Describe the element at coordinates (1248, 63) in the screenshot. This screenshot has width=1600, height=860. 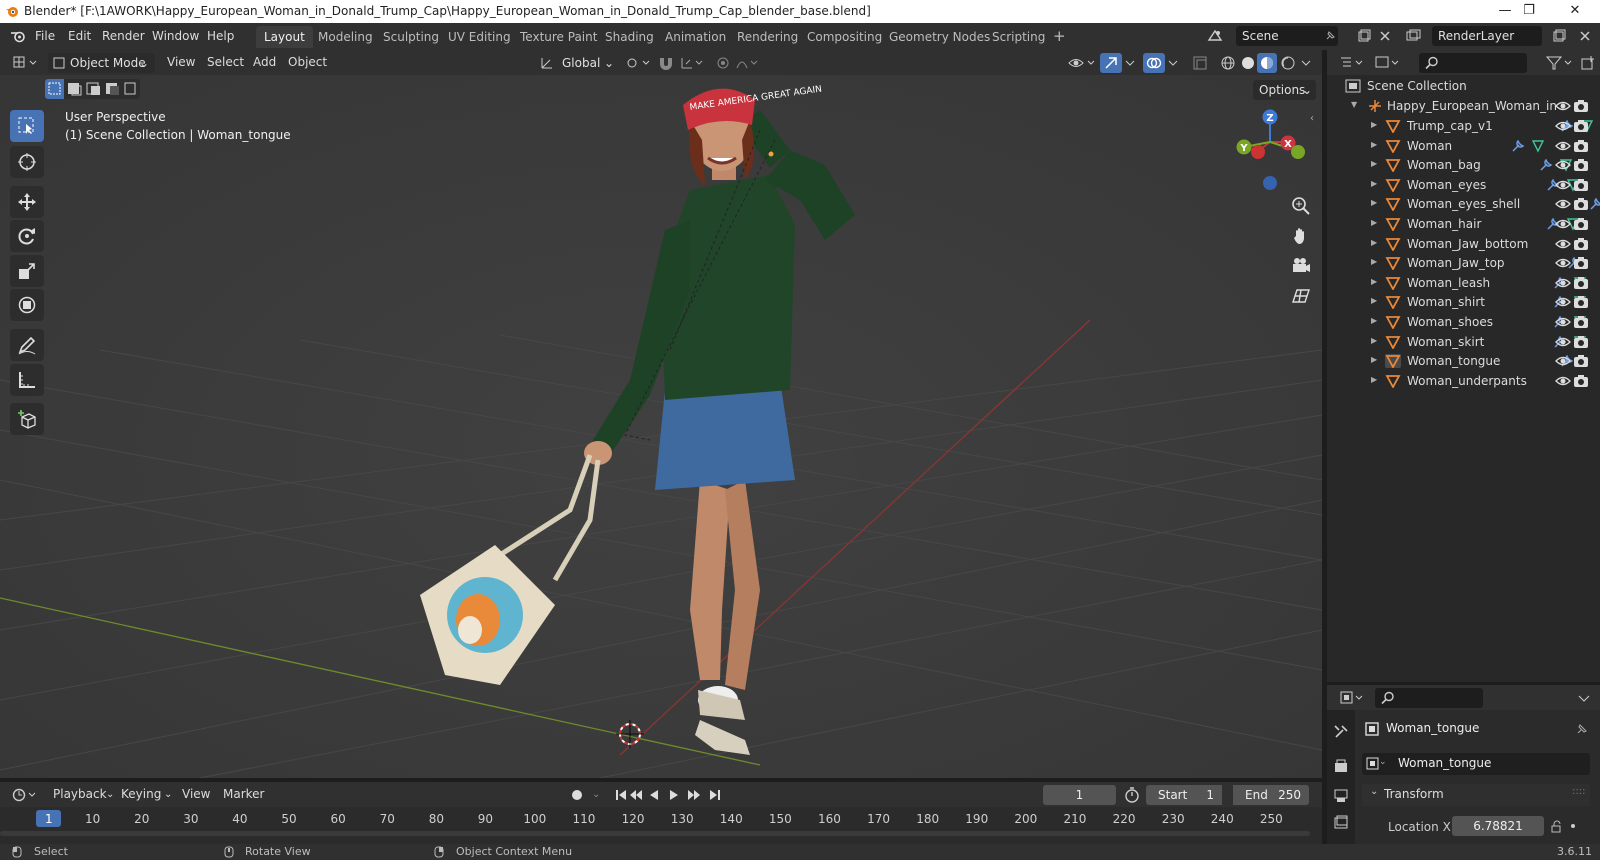
I see `solid-shading-icon` at that location.